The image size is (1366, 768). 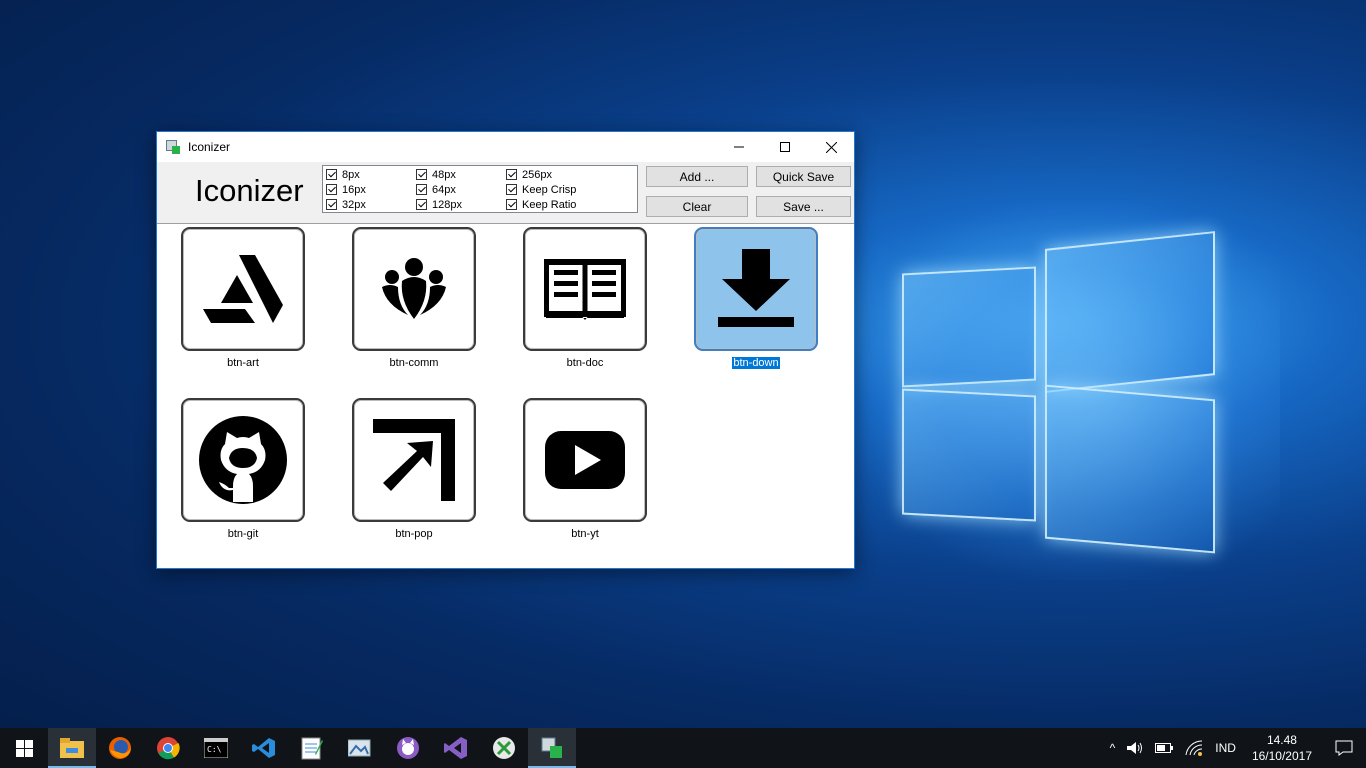 I want to click on maximize-button, so click(x=785, y=147).